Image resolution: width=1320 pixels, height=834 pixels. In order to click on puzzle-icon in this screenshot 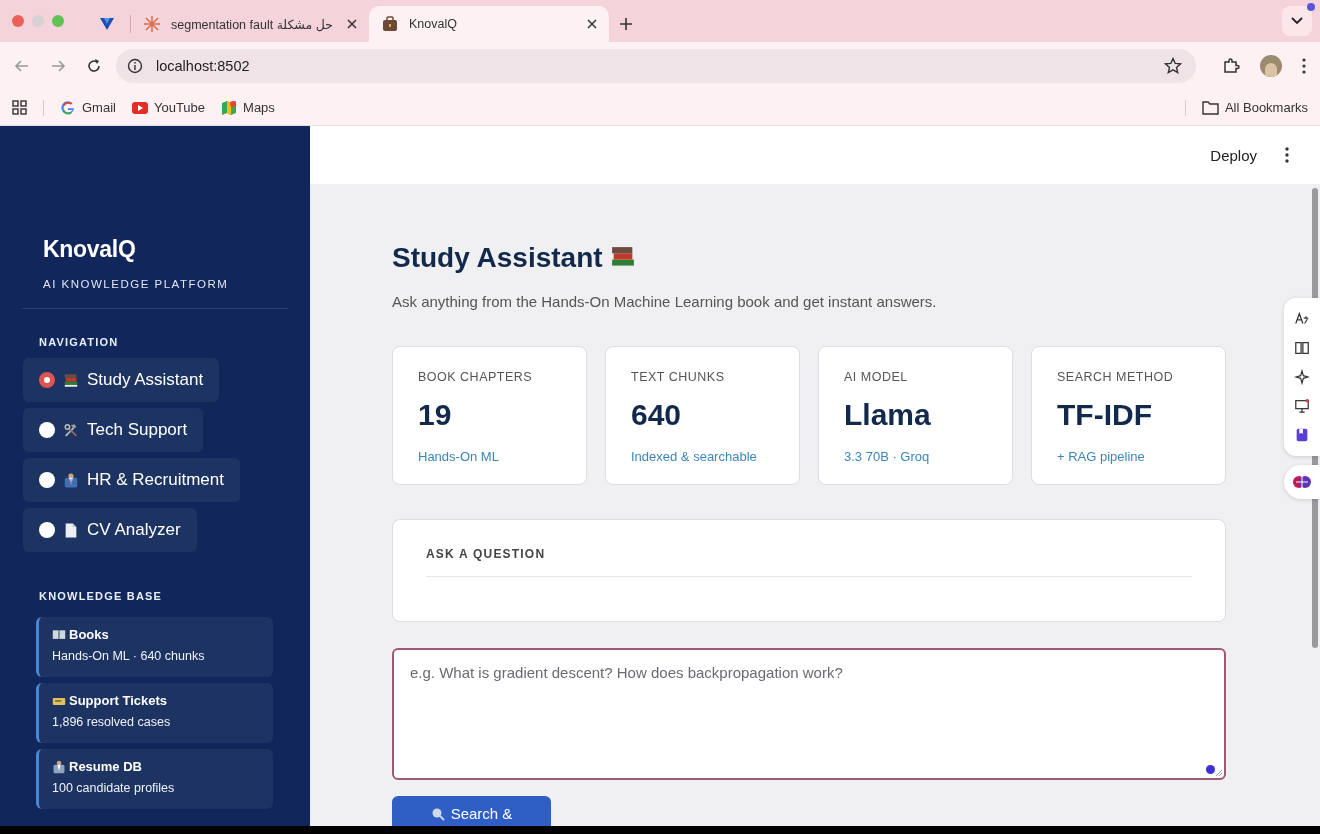, I will do `click(1231, 66)`.